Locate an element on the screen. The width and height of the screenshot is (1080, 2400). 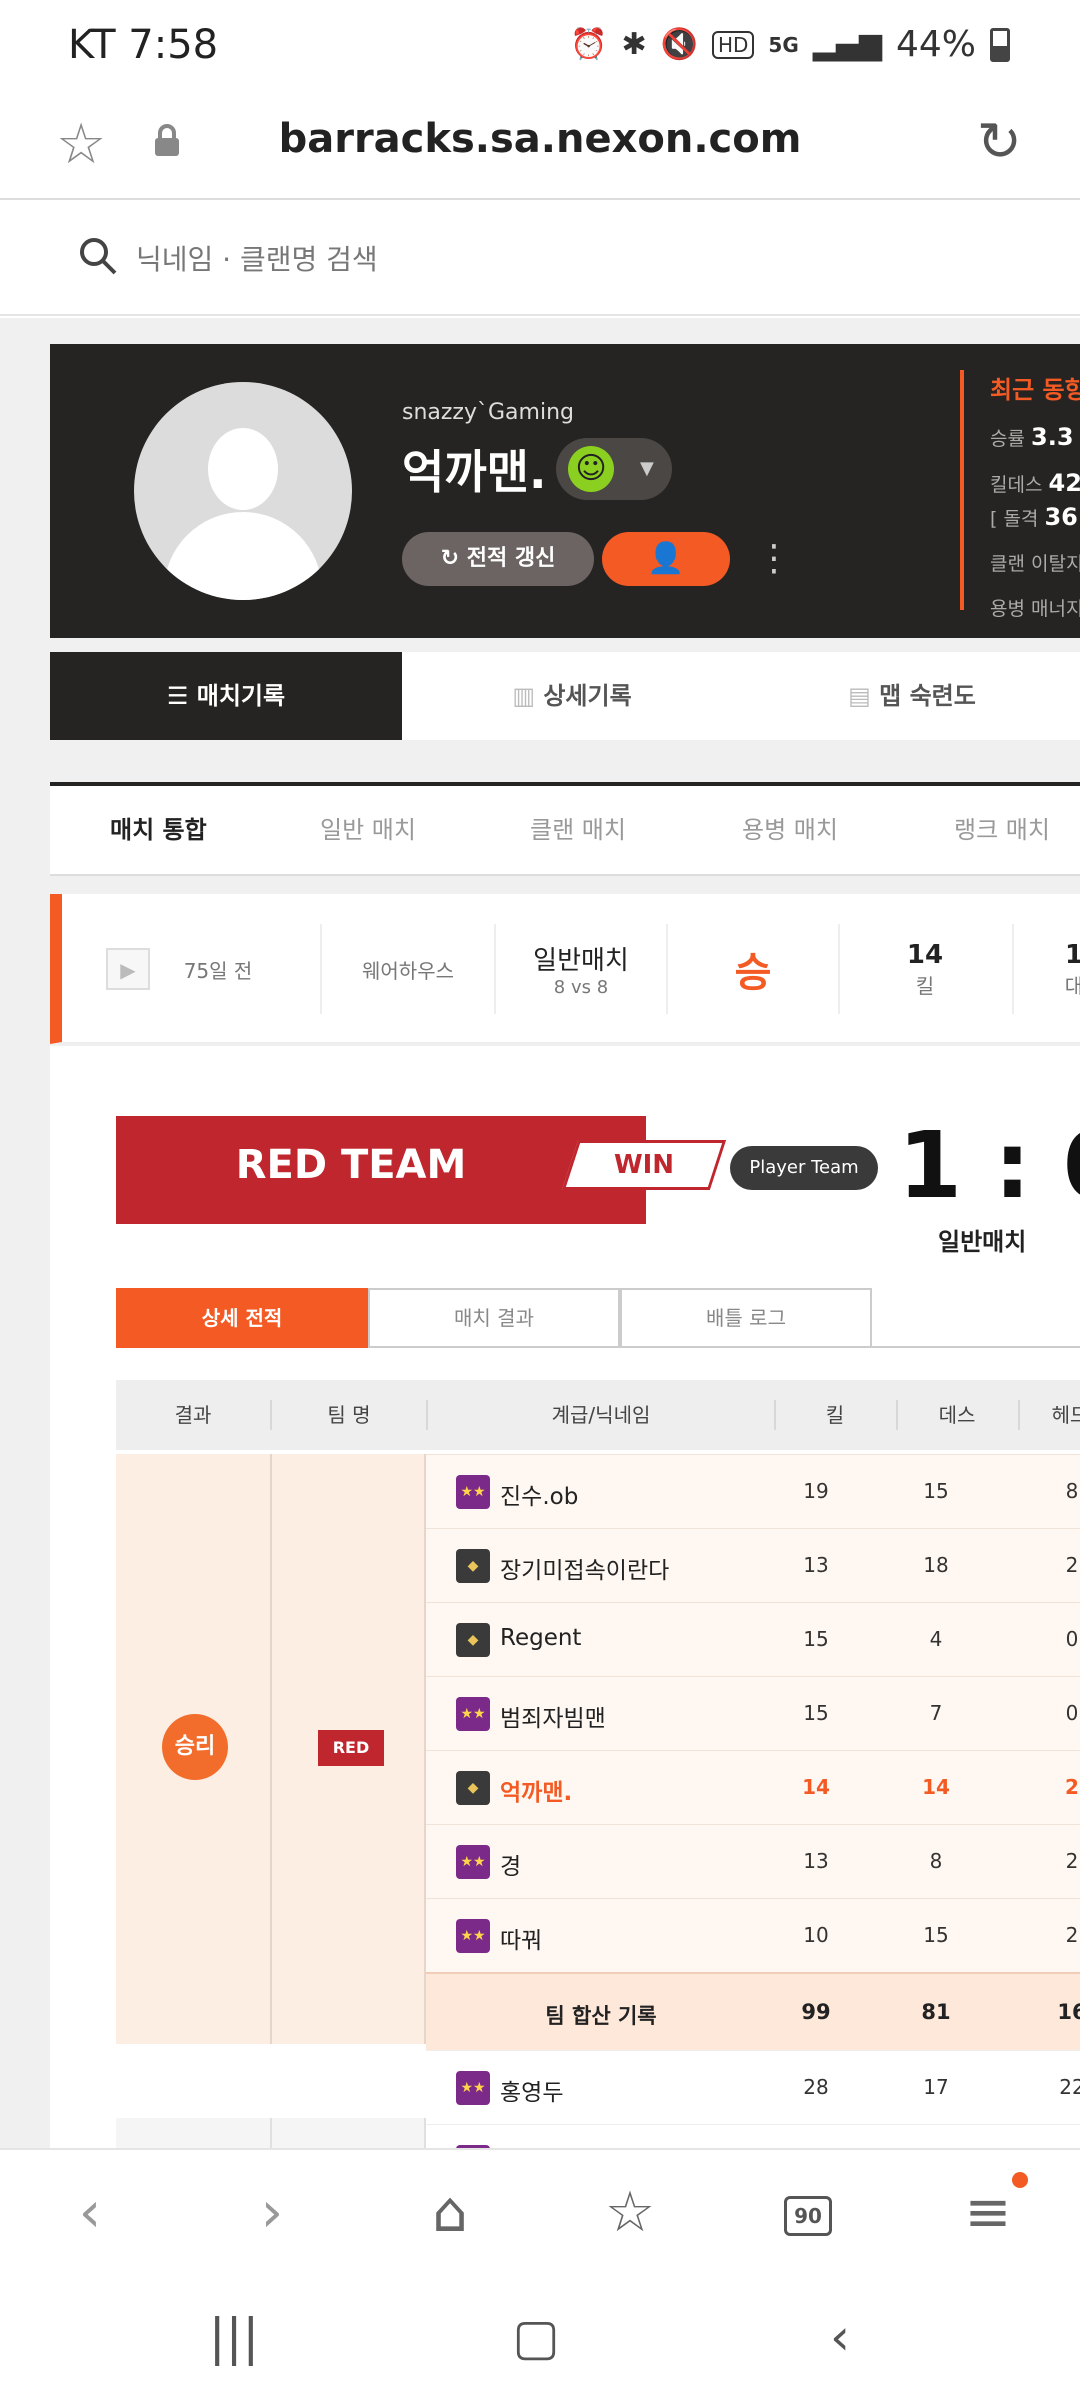
tab-match-result: 매치 결과 is located at coordinates (494, 1318).